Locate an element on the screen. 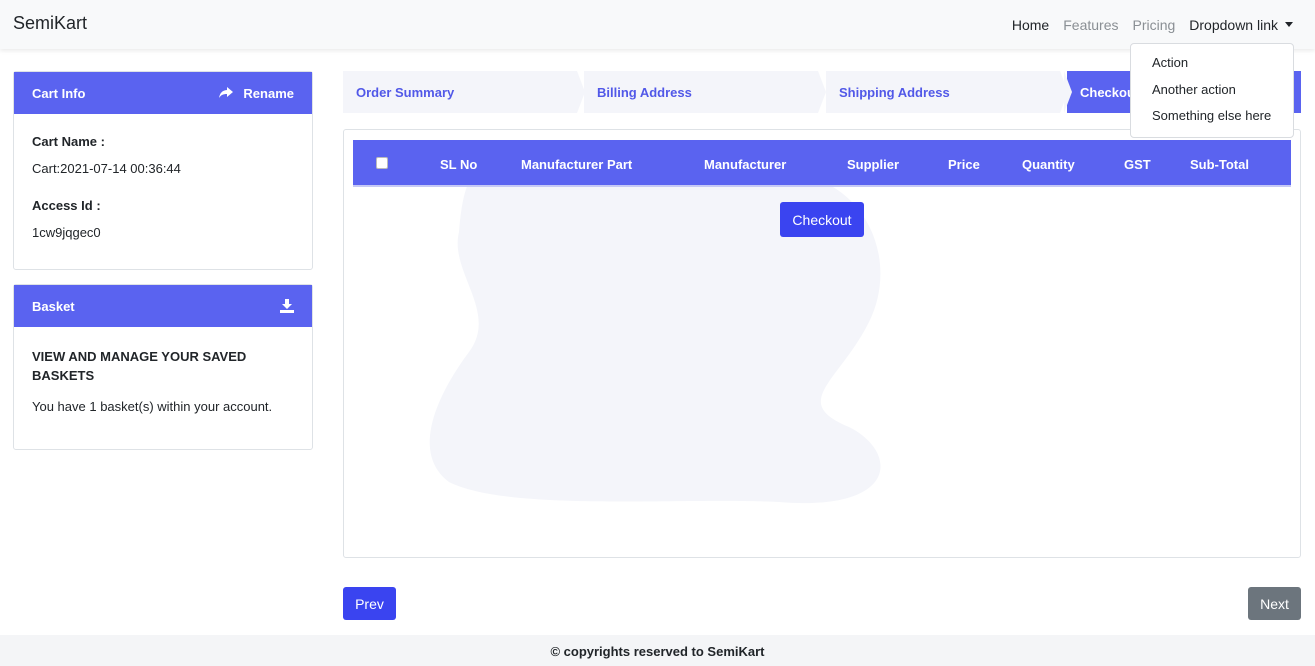 The image size is (1315, 666). nav-pricing: Pricing is located at coordinates (1153, 25).